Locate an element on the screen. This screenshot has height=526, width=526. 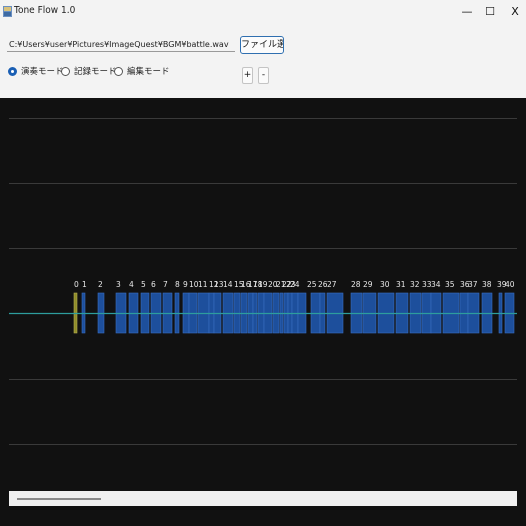
radio-selected-icon is located at coordinates (12, 71).